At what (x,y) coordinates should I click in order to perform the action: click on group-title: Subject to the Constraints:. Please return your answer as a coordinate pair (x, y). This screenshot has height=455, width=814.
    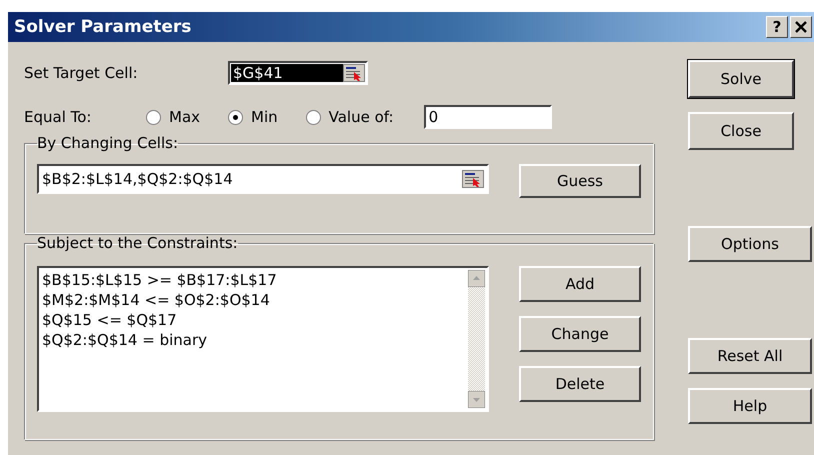
    Looking at the image, I should click on (137, 243).